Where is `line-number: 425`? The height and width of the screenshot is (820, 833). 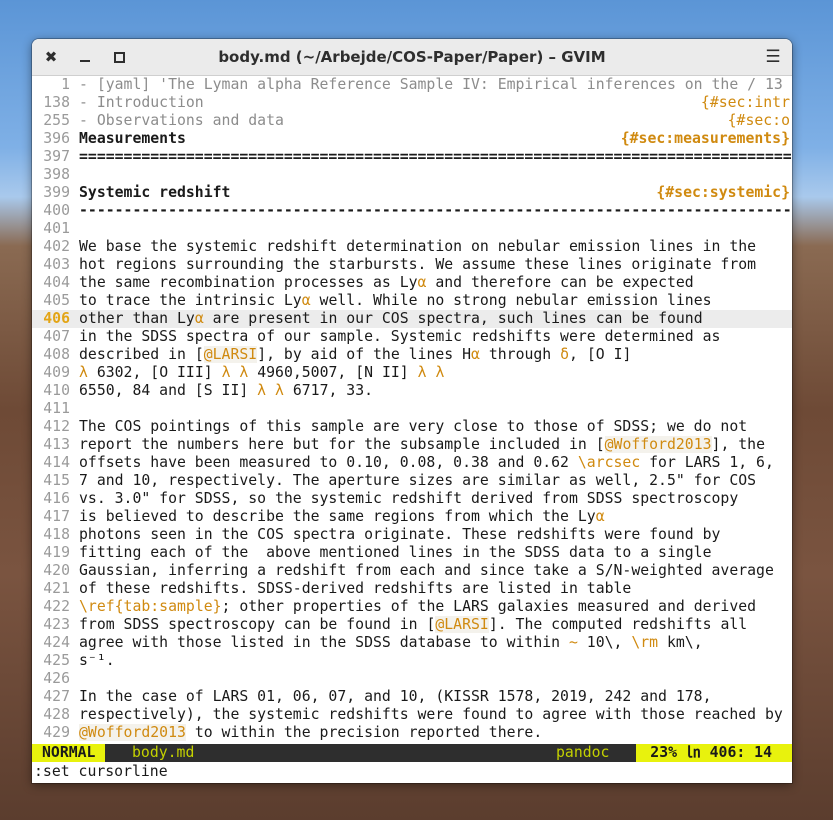 line-number: 425 is located at coordinates (56, 660).